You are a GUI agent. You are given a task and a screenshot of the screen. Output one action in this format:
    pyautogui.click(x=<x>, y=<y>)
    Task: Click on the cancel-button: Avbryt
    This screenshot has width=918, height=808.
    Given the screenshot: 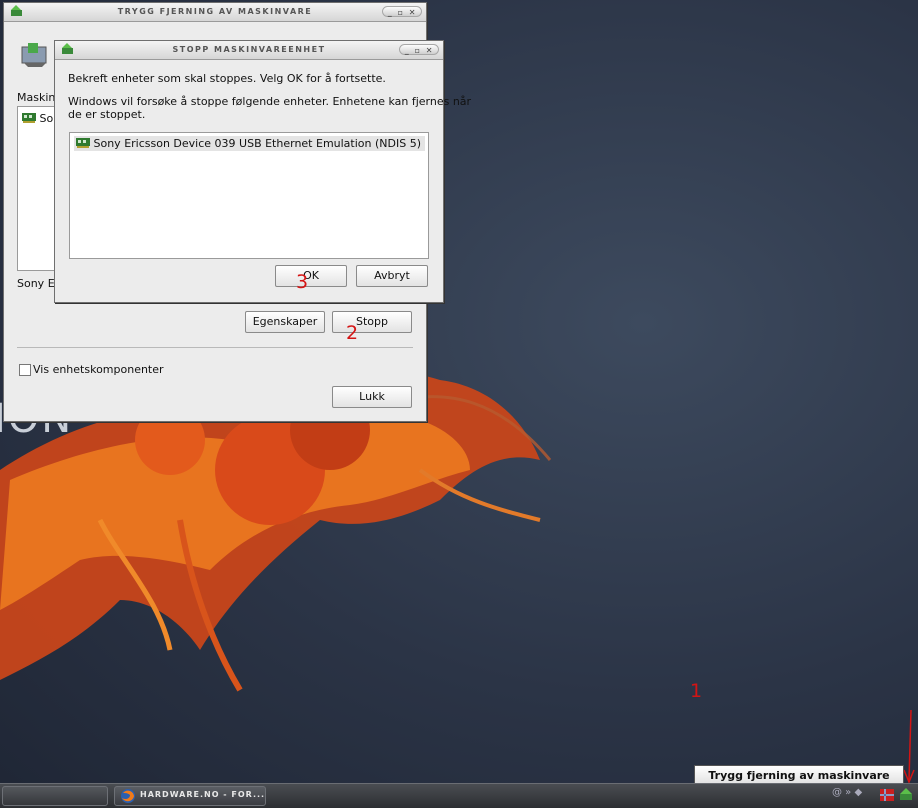 What is the action you would take?
    pyautogui.click(x=392, y=276)
    